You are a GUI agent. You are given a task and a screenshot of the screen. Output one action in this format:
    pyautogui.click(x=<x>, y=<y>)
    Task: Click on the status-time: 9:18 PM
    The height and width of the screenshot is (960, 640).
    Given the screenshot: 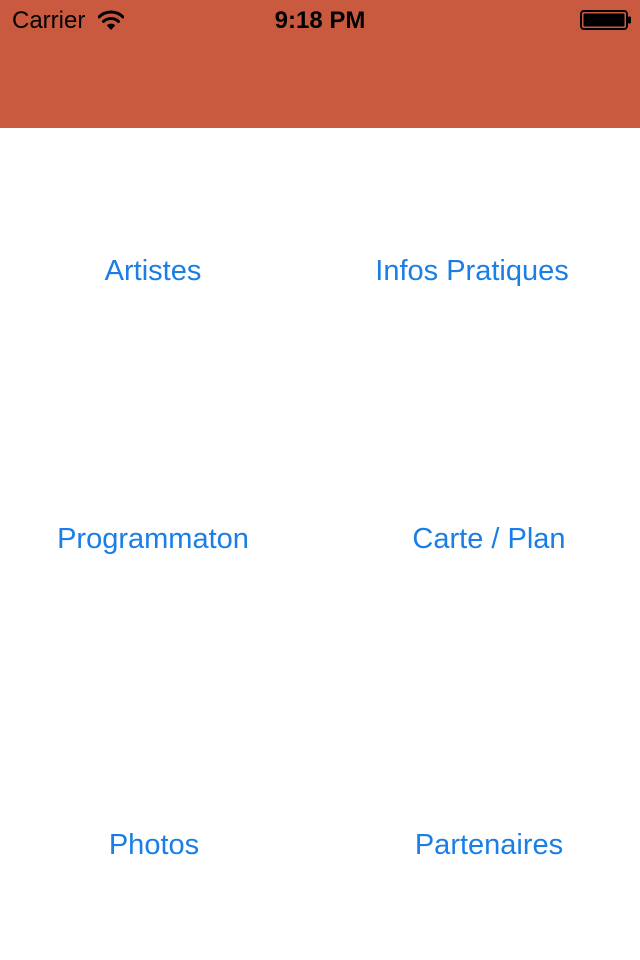 What is the action you would take?
    pyautogui.click(x=320, y=20)
    